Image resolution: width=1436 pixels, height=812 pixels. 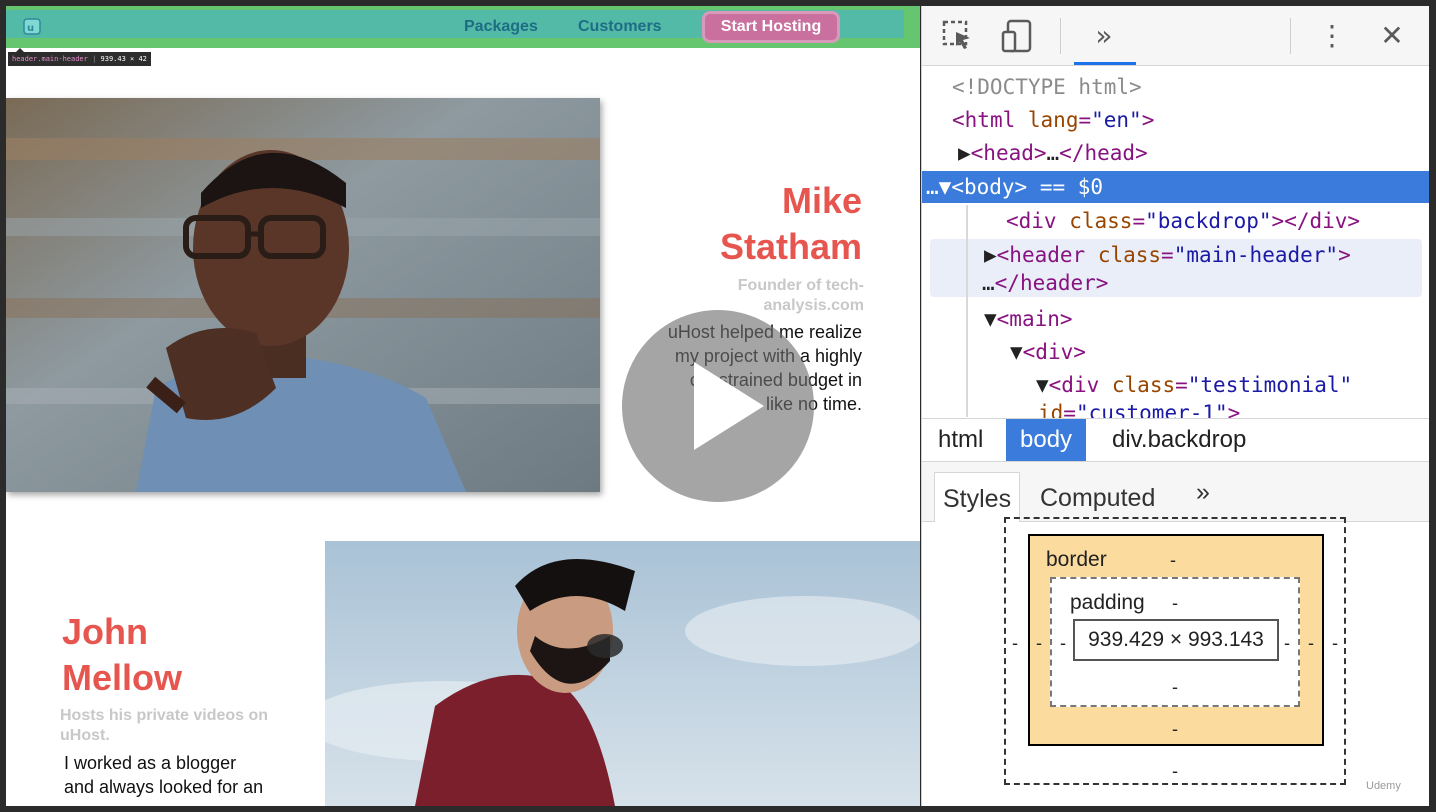 What do you see at coordinates (1046, 440) in the screenshot?
I see `breadcrumb-body: body` at bounding box center [1046, 440].